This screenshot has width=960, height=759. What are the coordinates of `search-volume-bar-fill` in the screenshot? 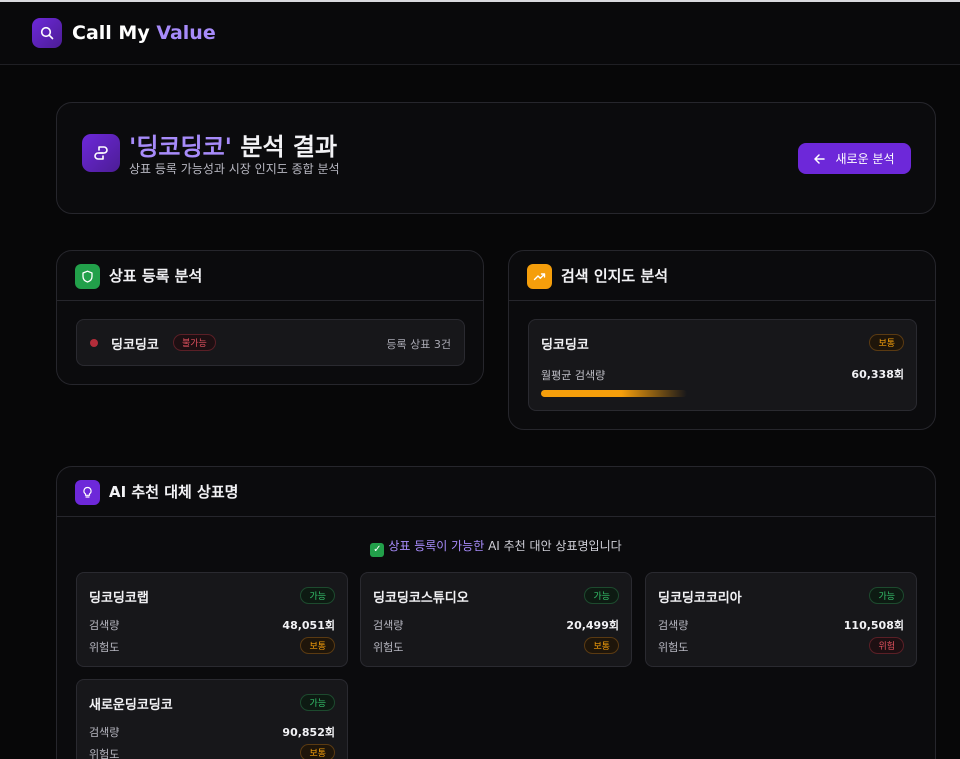 It's located at (614, 393).